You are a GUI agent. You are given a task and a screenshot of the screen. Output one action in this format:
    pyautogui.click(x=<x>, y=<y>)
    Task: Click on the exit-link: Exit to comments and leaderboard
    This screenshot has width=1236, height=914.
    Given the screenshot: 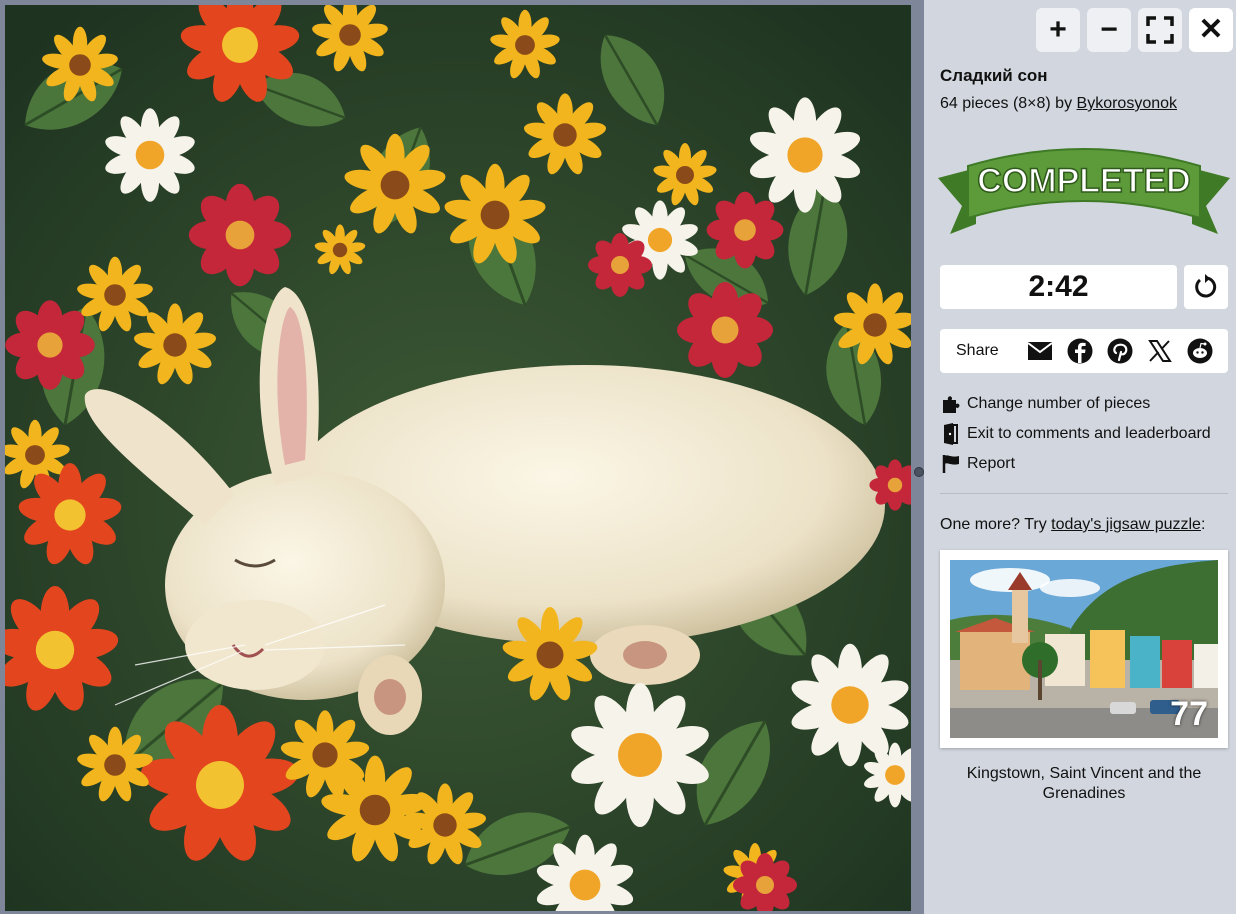 What is the action you would take?
    pyautogui.click(x=1075, y=434)
    